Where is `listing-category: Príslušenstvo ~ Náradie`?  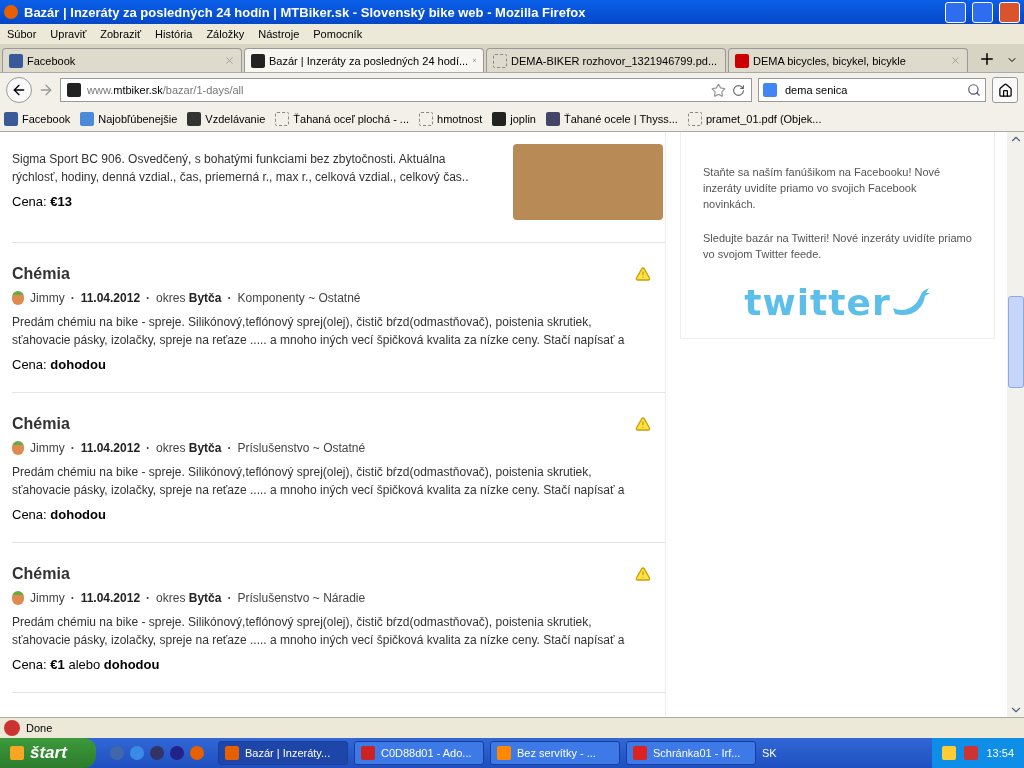 listing-category: Príslušenstvo ~ Náradie is located at coordinates (301, 598).